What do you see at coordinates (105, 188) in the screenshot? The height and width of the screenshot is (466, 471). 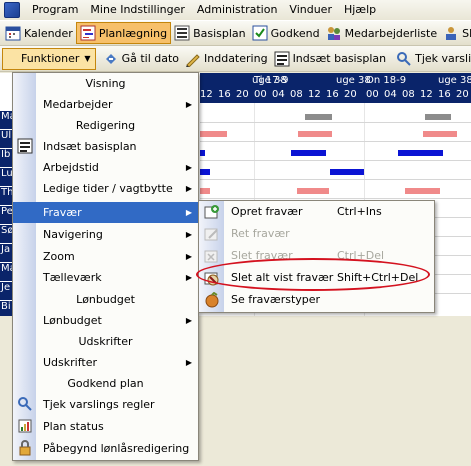 I see `menu-item-ledige-tider: Ledige tider / vagtbytte ▶` at bounding box center [105, 188].